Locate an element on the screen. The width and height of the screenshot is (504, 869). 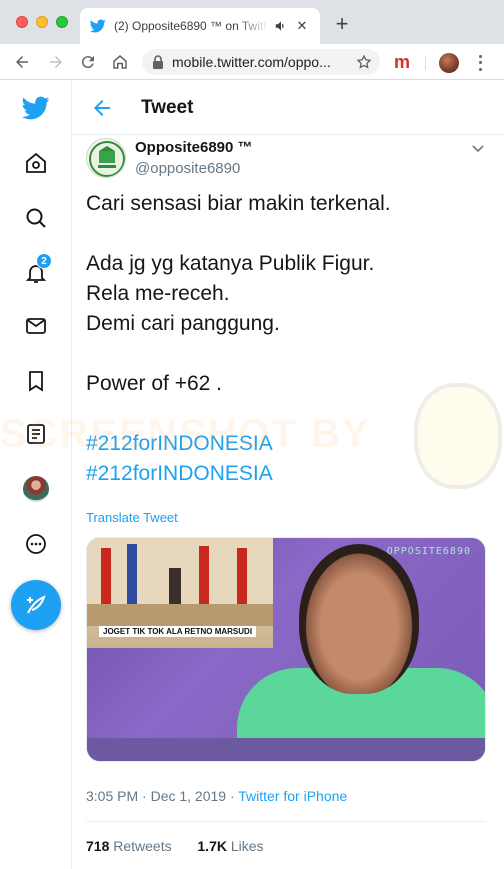
likes-stat: 1.7K Likes is located at coordinates (230, 846).